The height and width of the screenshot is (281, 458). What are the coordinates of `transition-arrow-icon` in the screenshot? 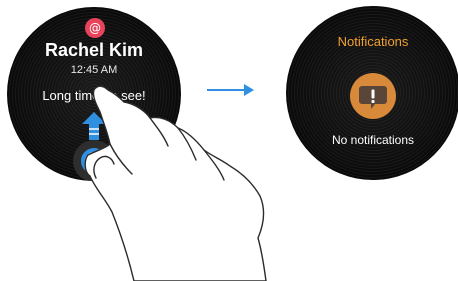 It's located at (230, 90).